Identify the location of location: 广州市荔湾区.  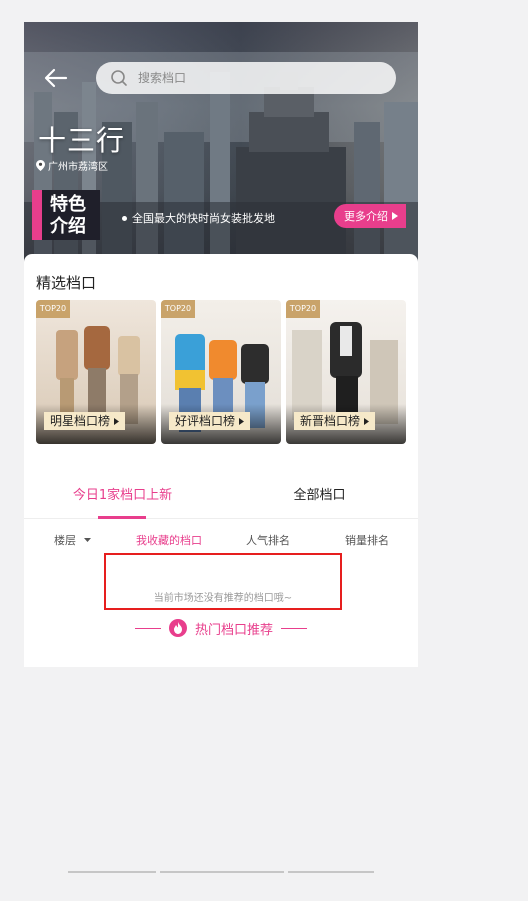
(72, 165).